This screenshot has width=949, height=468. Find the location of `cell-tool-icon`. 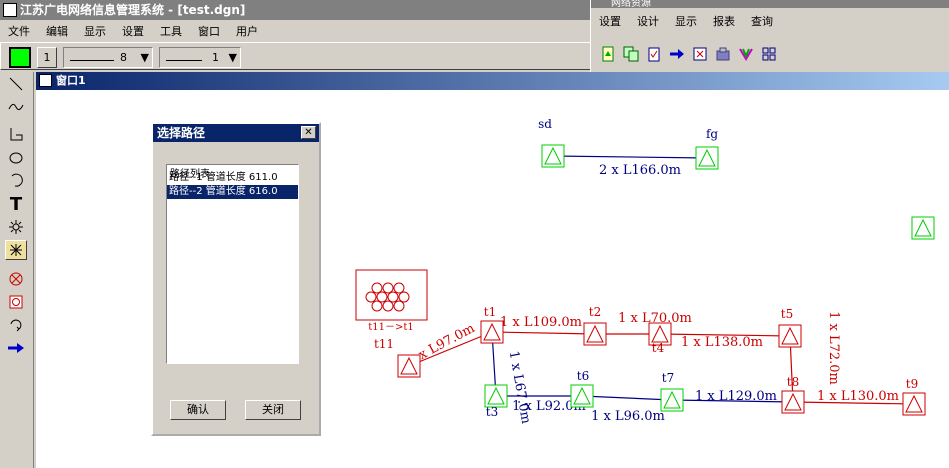

cell-tool-icon is located at coordinates (16, 250).